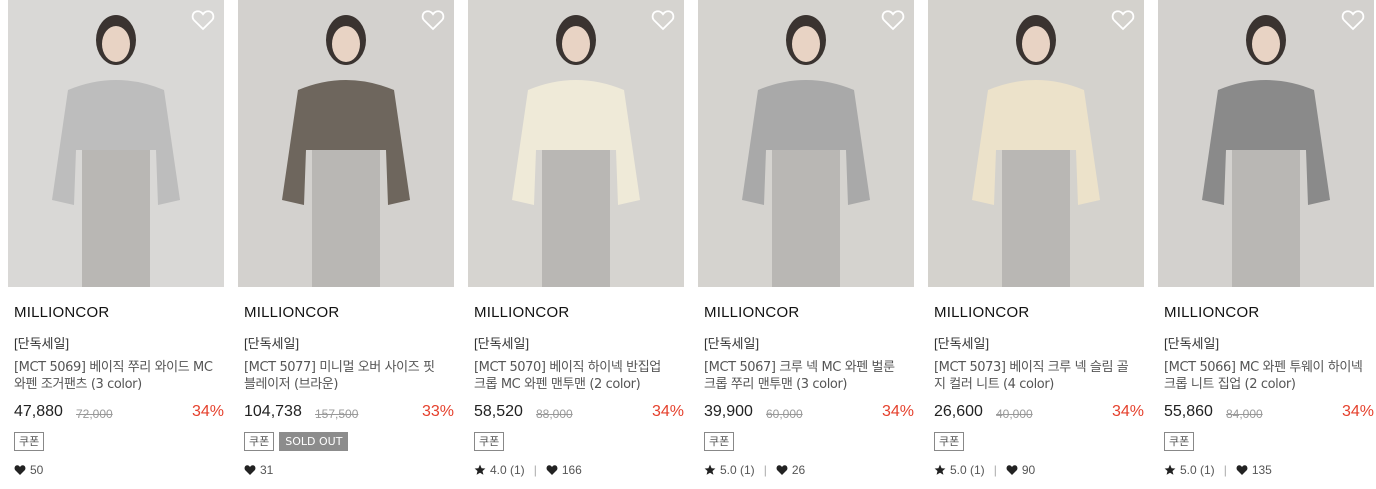  What do you see at coordinates (337, 414) in the screenshot?
I see `original-price: 157,500` at bounding box center [337, 414].